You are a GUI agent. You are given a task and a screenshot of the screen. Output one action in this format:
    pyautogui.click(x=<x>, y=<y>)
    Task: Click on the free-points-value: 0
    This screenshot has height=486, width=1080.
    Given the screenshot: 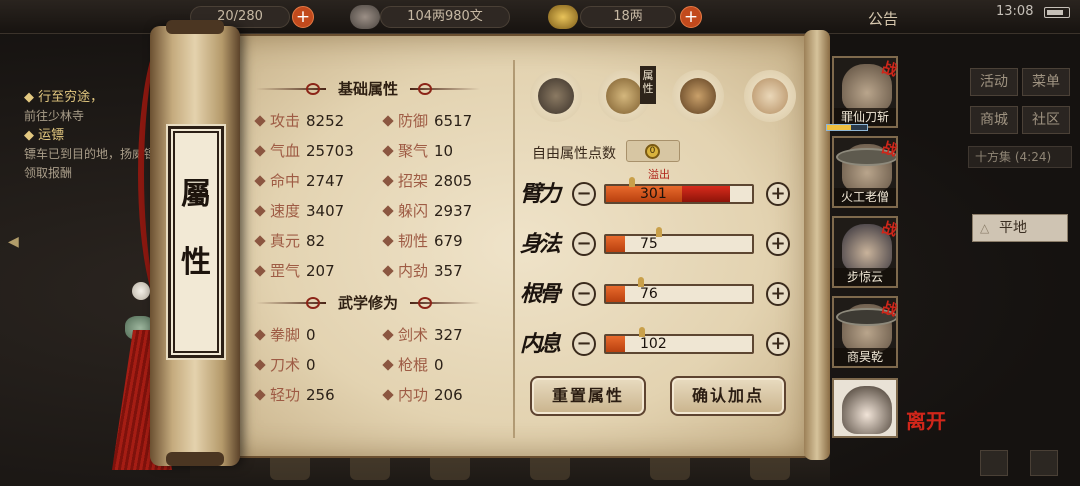 What is the action you would take?
    pyautogui.click(x=652, y=151)
    